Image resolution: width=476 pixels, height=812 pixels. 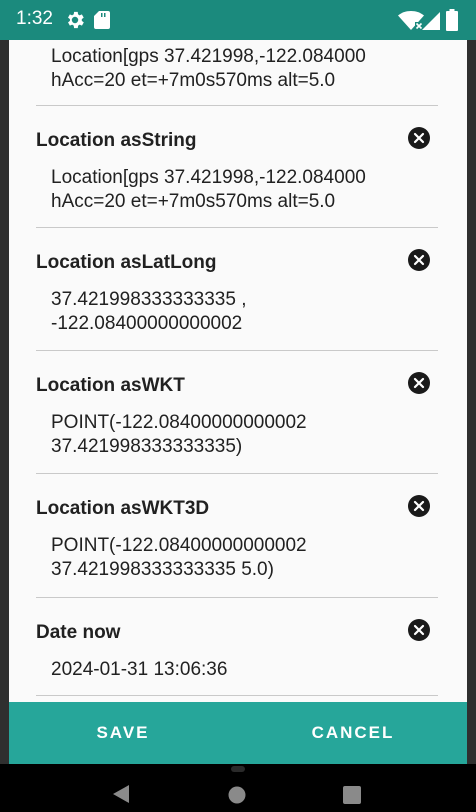 What do you see at coordinates (121, 794) in the screenshot?
I see `back-icon` at bounding box center [121, 794].